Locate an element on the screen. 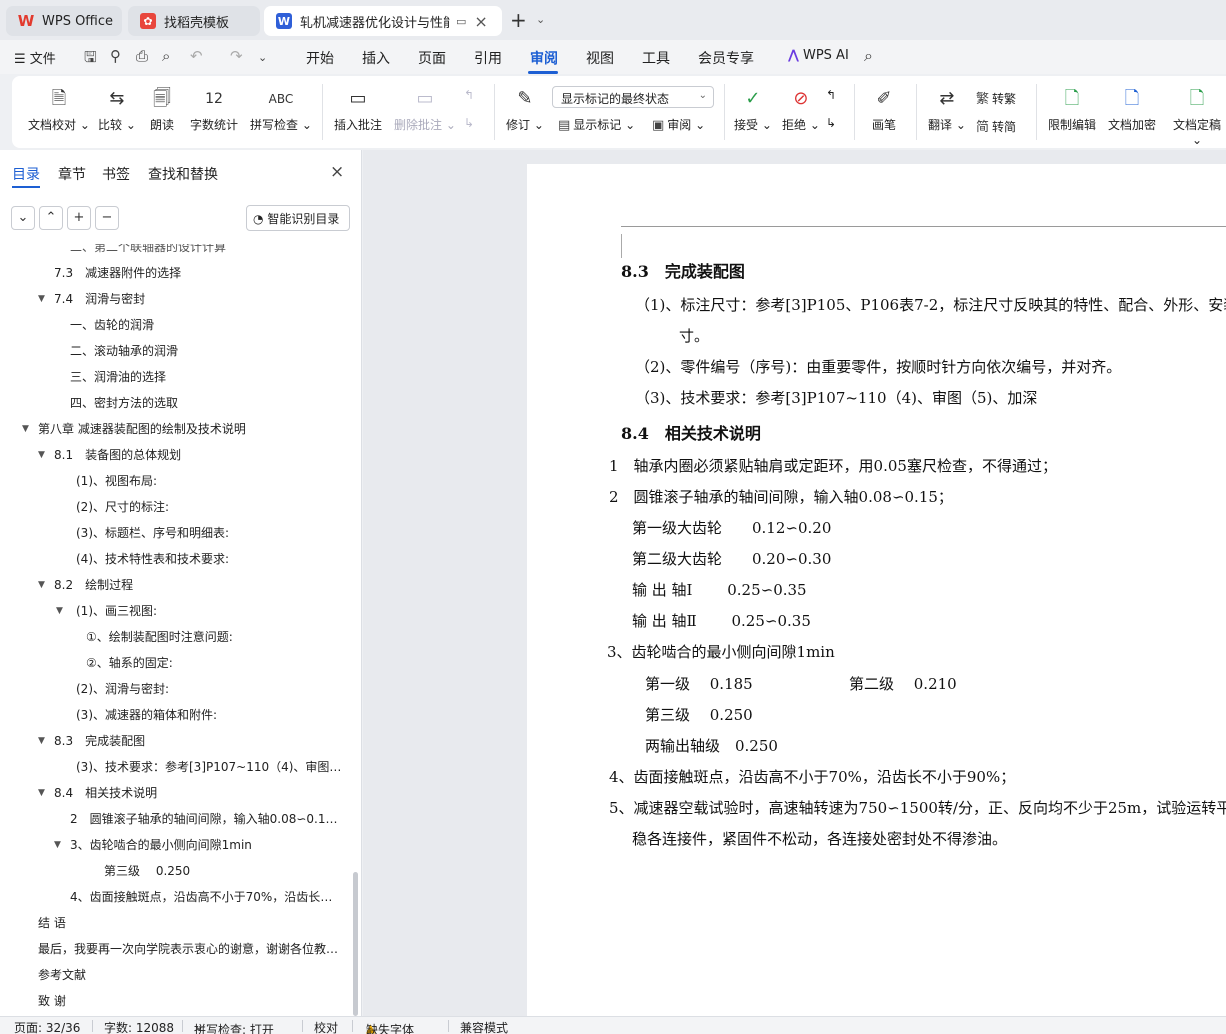 The image size is (1226, 1034). menu-view: 视图 is located at coordinates (600, 58).